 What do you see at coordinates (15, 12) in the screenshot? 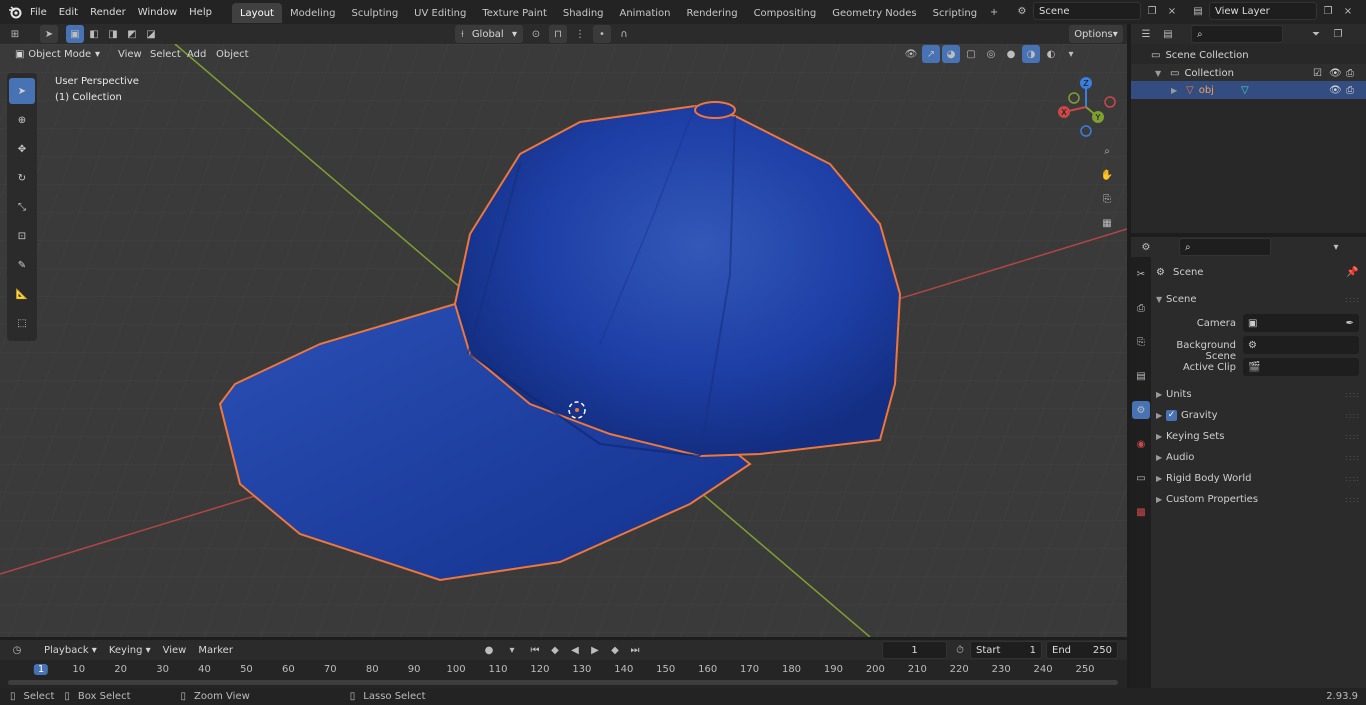
I see `blender-logo-icon` at bounding box center [15, 12].